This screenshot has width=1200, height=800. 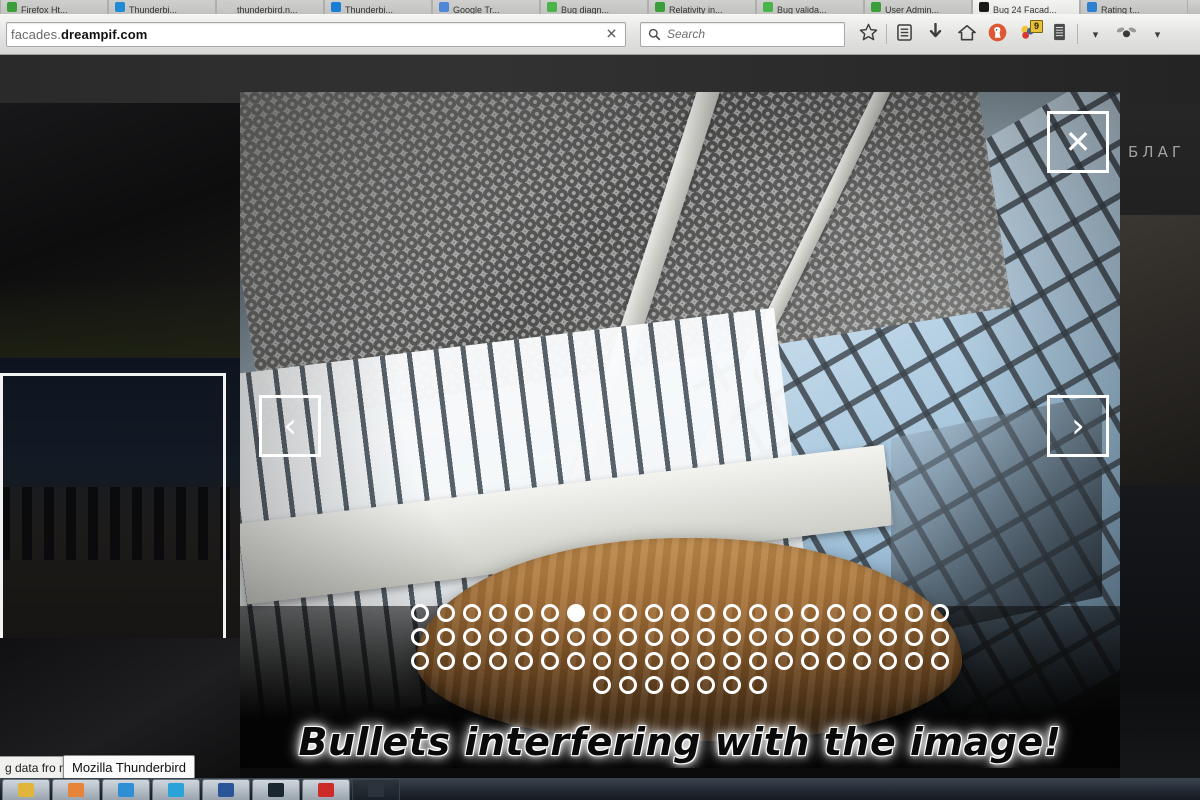 I want to click on home-button, so click(x=966, y=34).